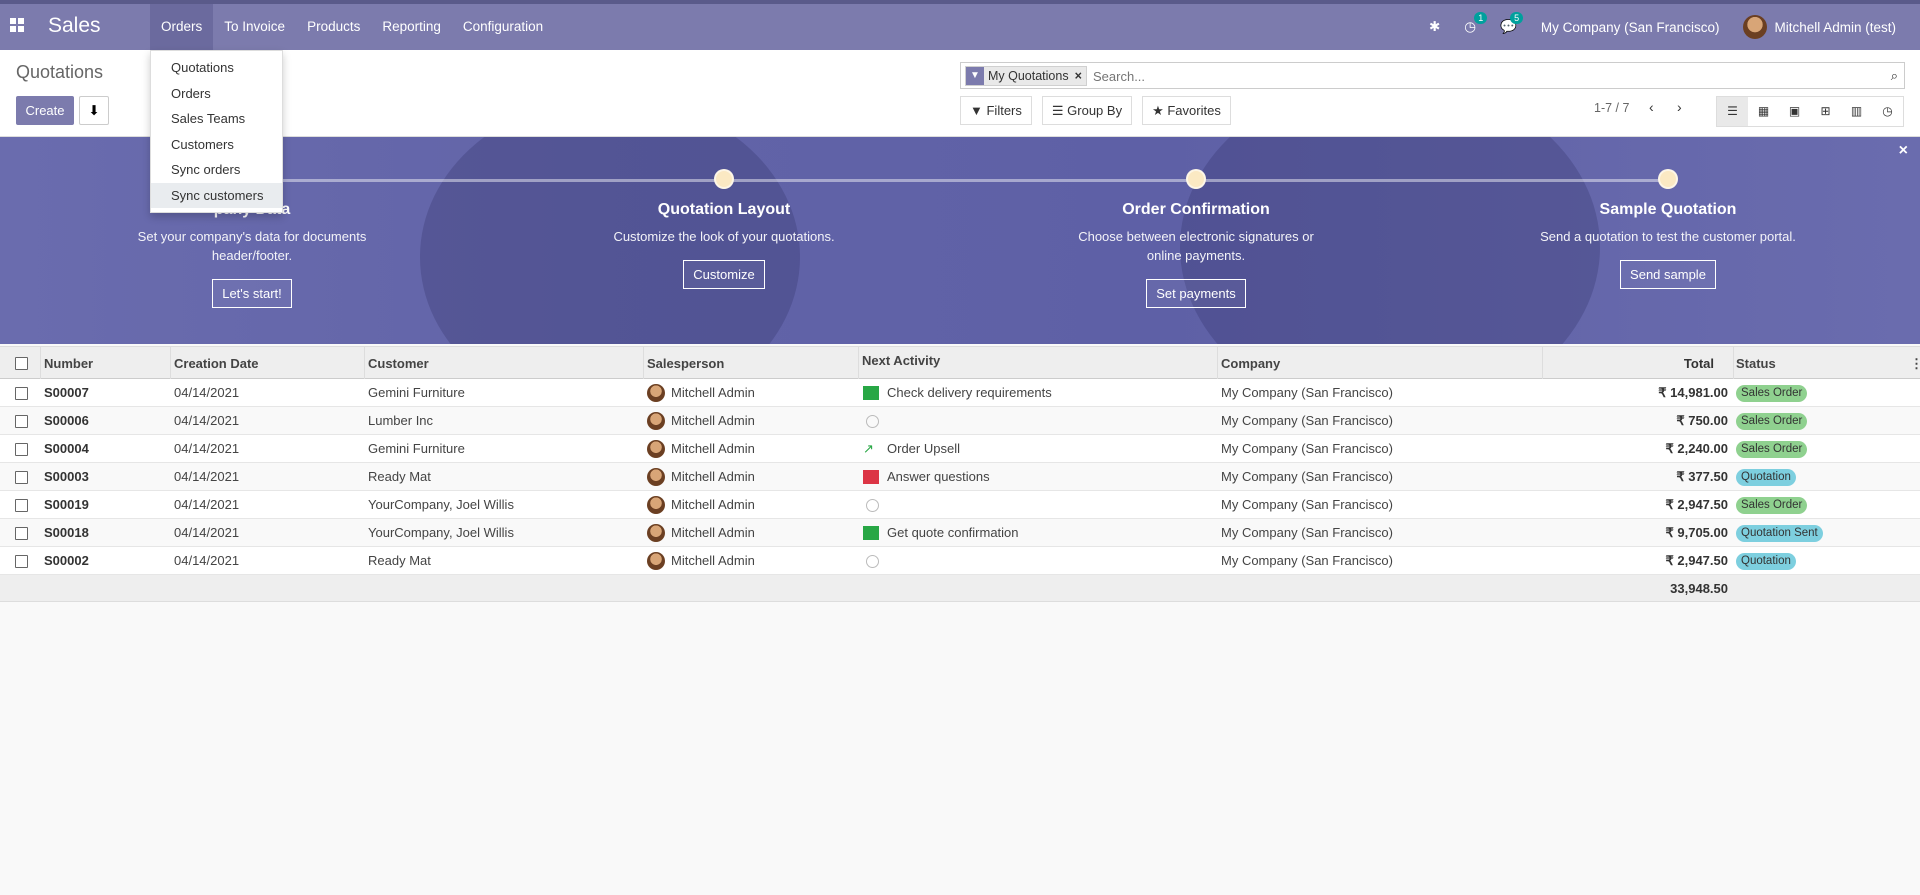 This screenshot has width=1920, height=895. What do you see at coordinates (1732, 111) in the screenshot?
I see `list-view-icon: ☰` at bounding box center [1732, 111].